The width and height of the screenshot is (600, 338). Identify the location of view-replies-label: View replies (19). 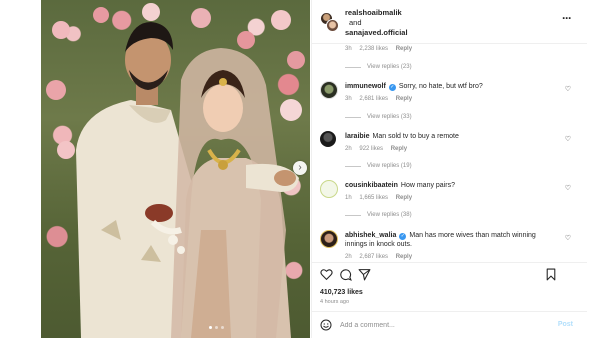
(389, 166).